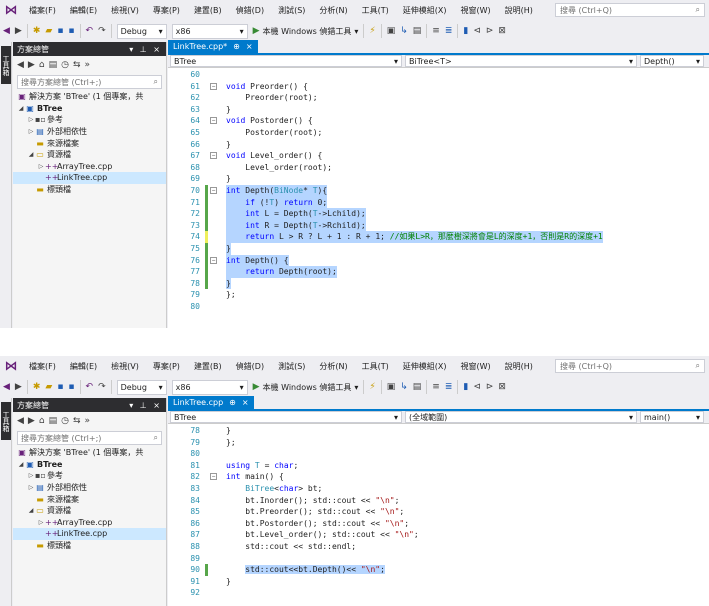  Describe the element at coordinates (438, 156) in the screenshot. I see `code-line: 67 − void Level_order() {` at that location.